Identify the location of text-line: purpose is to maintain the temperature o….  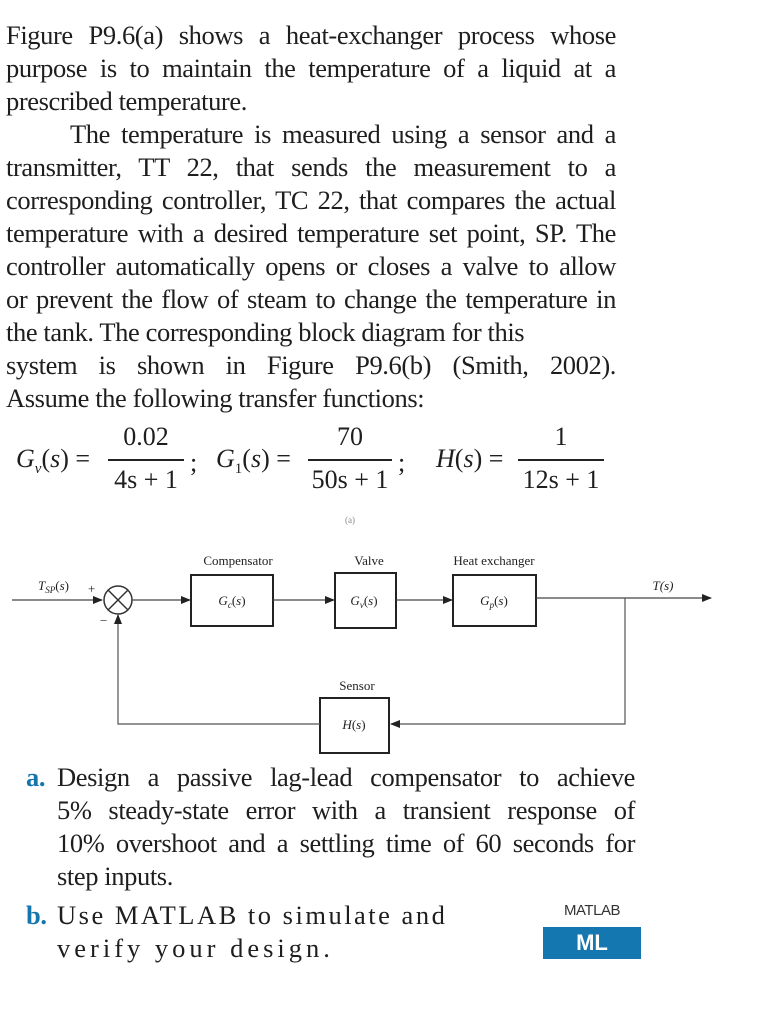
(311, 68).